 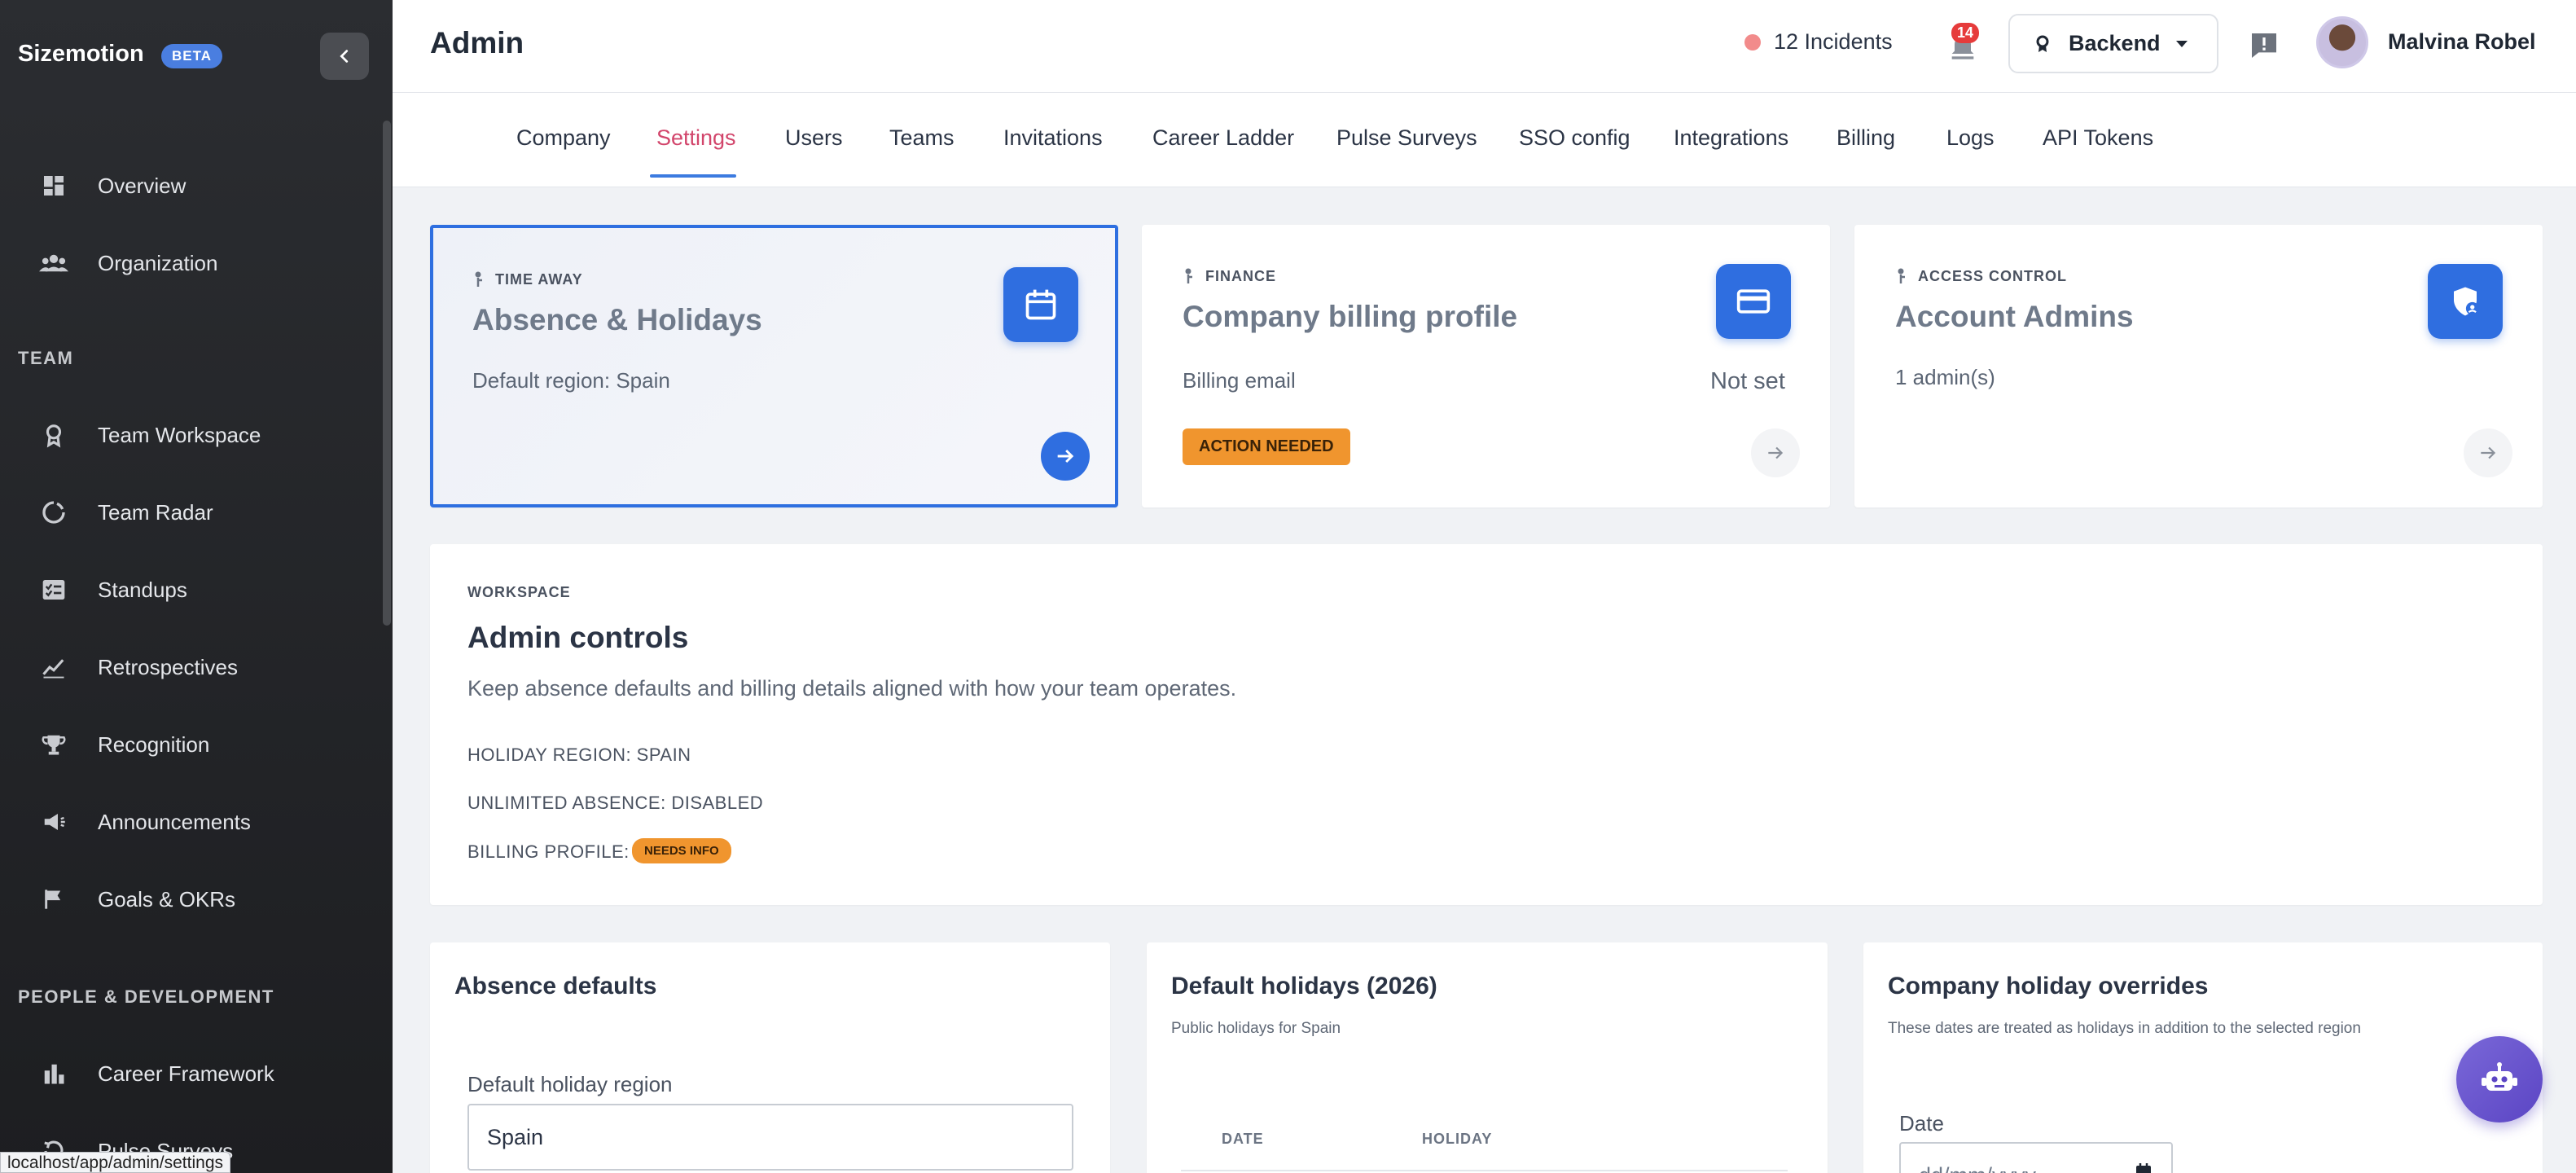 What do you see at coordinates (1256, 1028) in the screenshot?
I see `panel-subtitle: Public holidays for Spain` at bounding box center [1256, 1028].